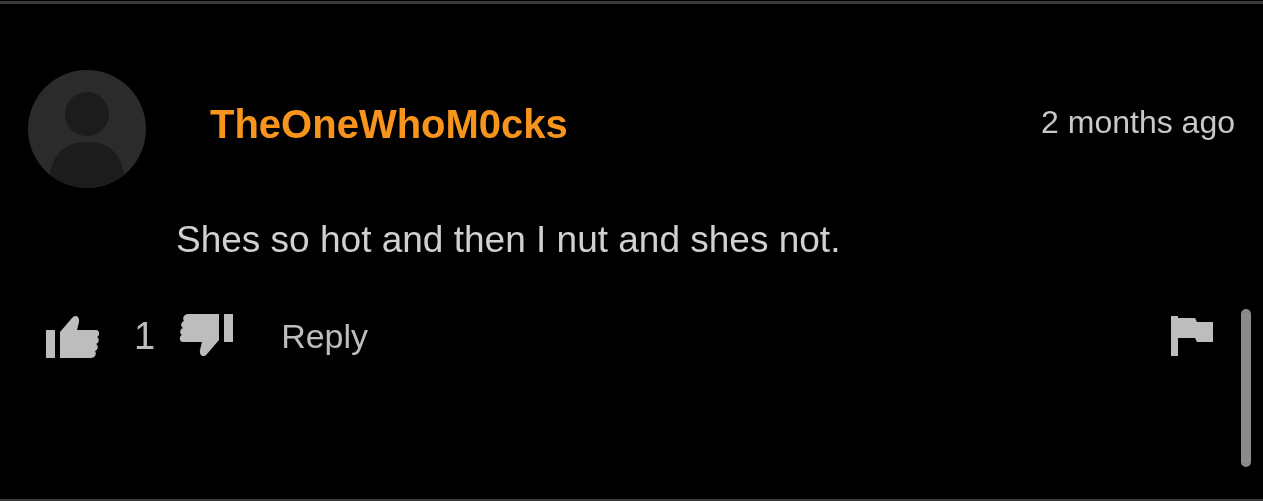 The height and width of the screenshot is (501, 1263). I want to click on username: TheOneWhoM0cks, so click(389, 124).